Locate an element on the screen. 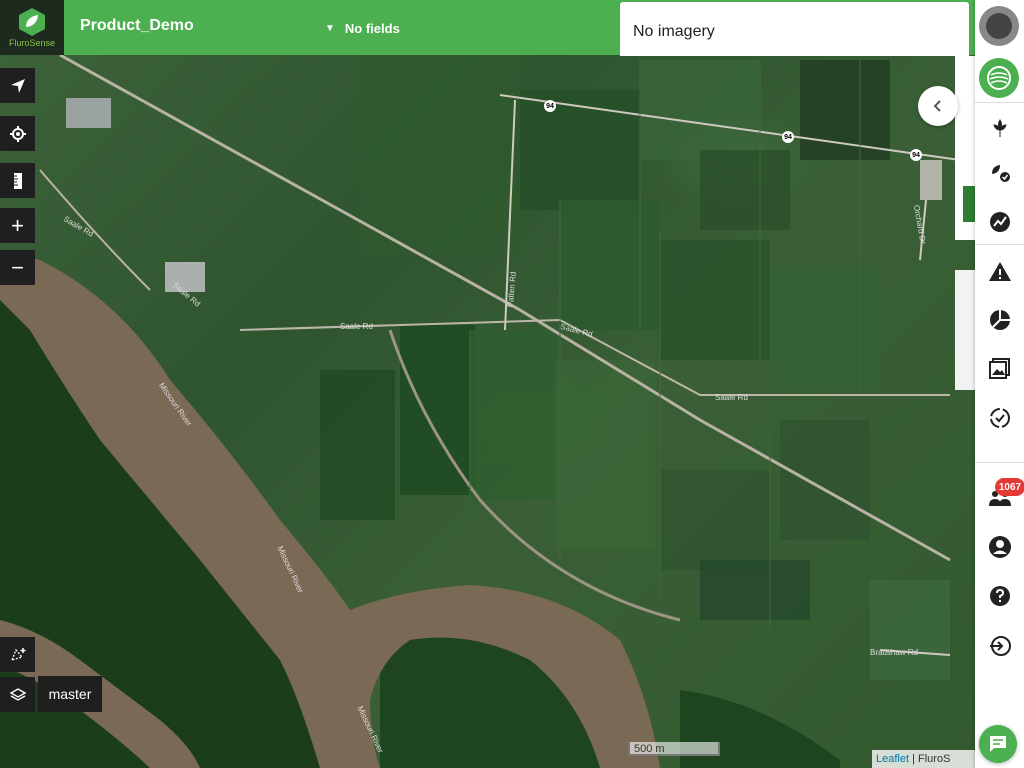 This screenshot has height=768, width=1024. draw-polygon-button is located at coordinates (17, 654).